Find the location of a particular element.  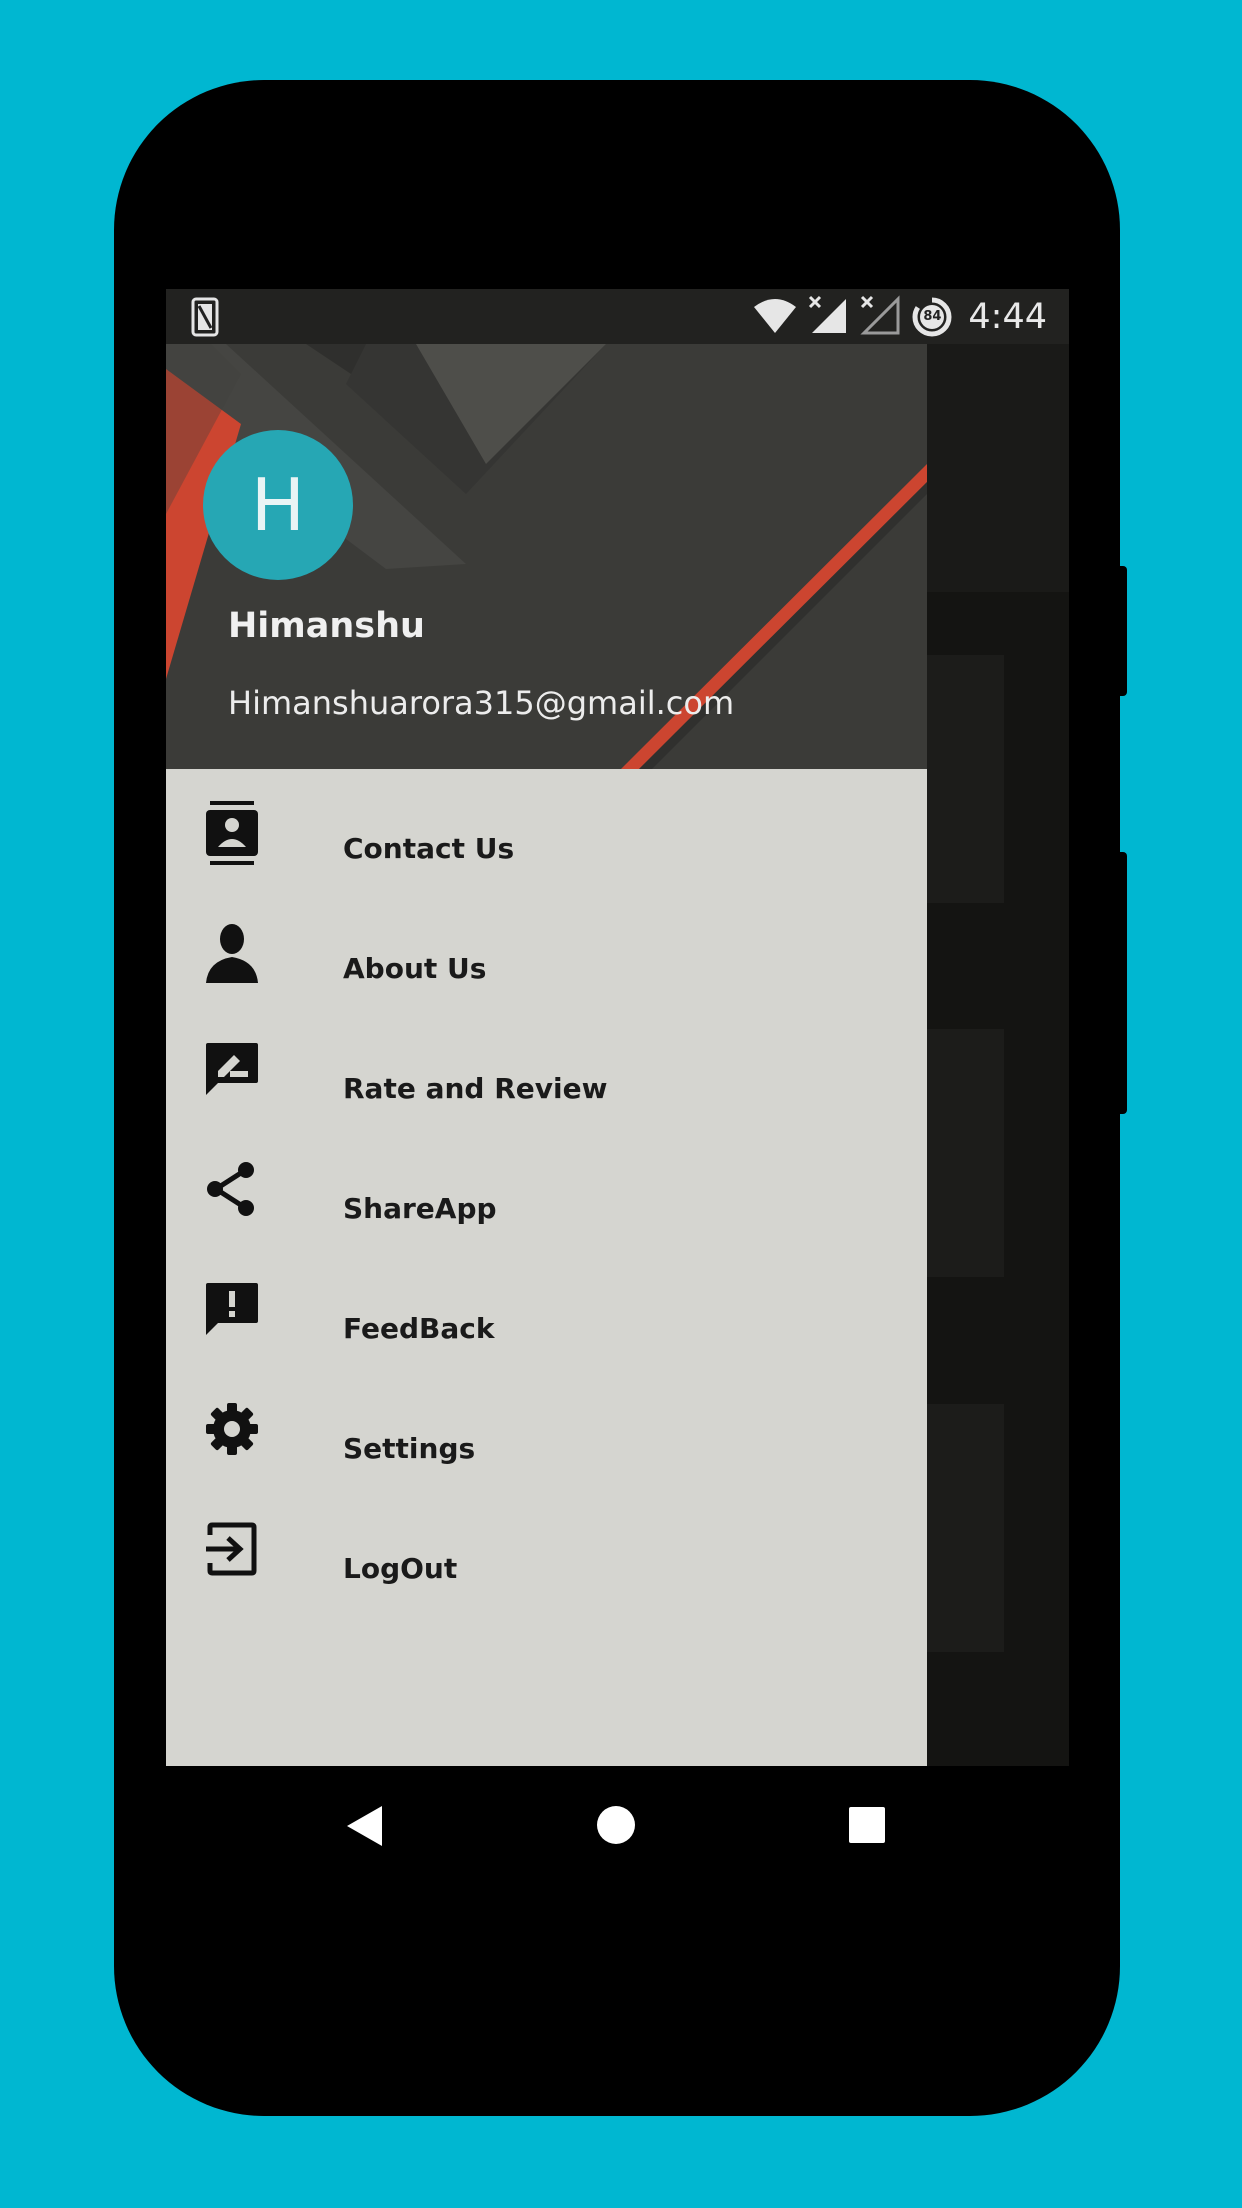

status-bar: 84 4:44 is located at coordinates (617, 316).